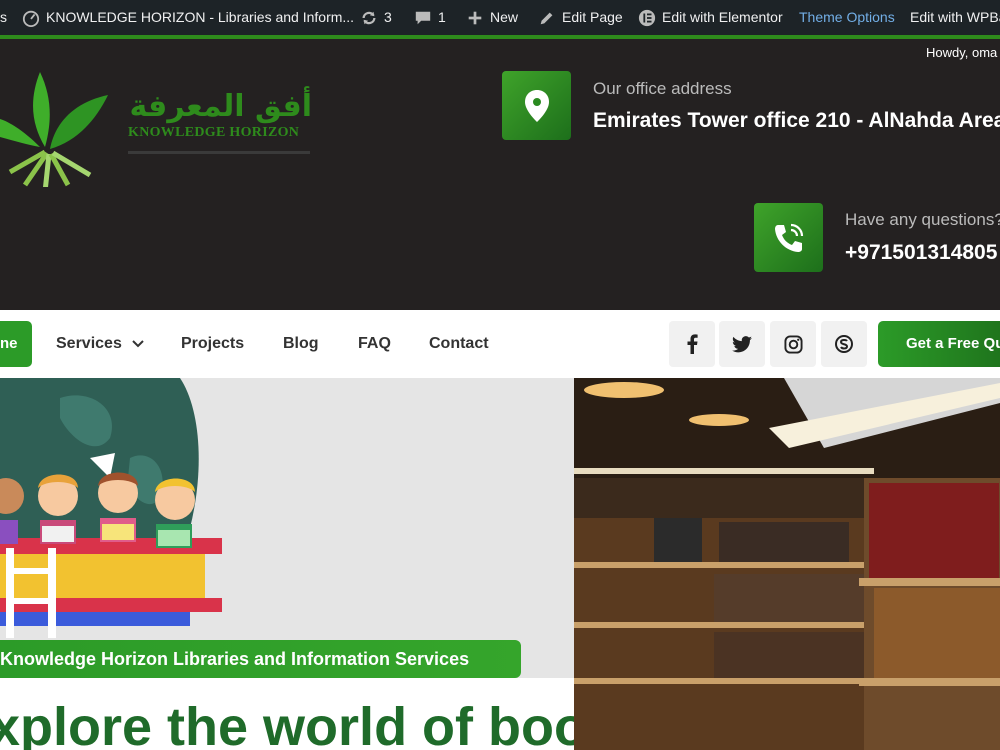  Describe the element at coordinates (369, 17) in the screenshot. I see `updates-icon` at that location.